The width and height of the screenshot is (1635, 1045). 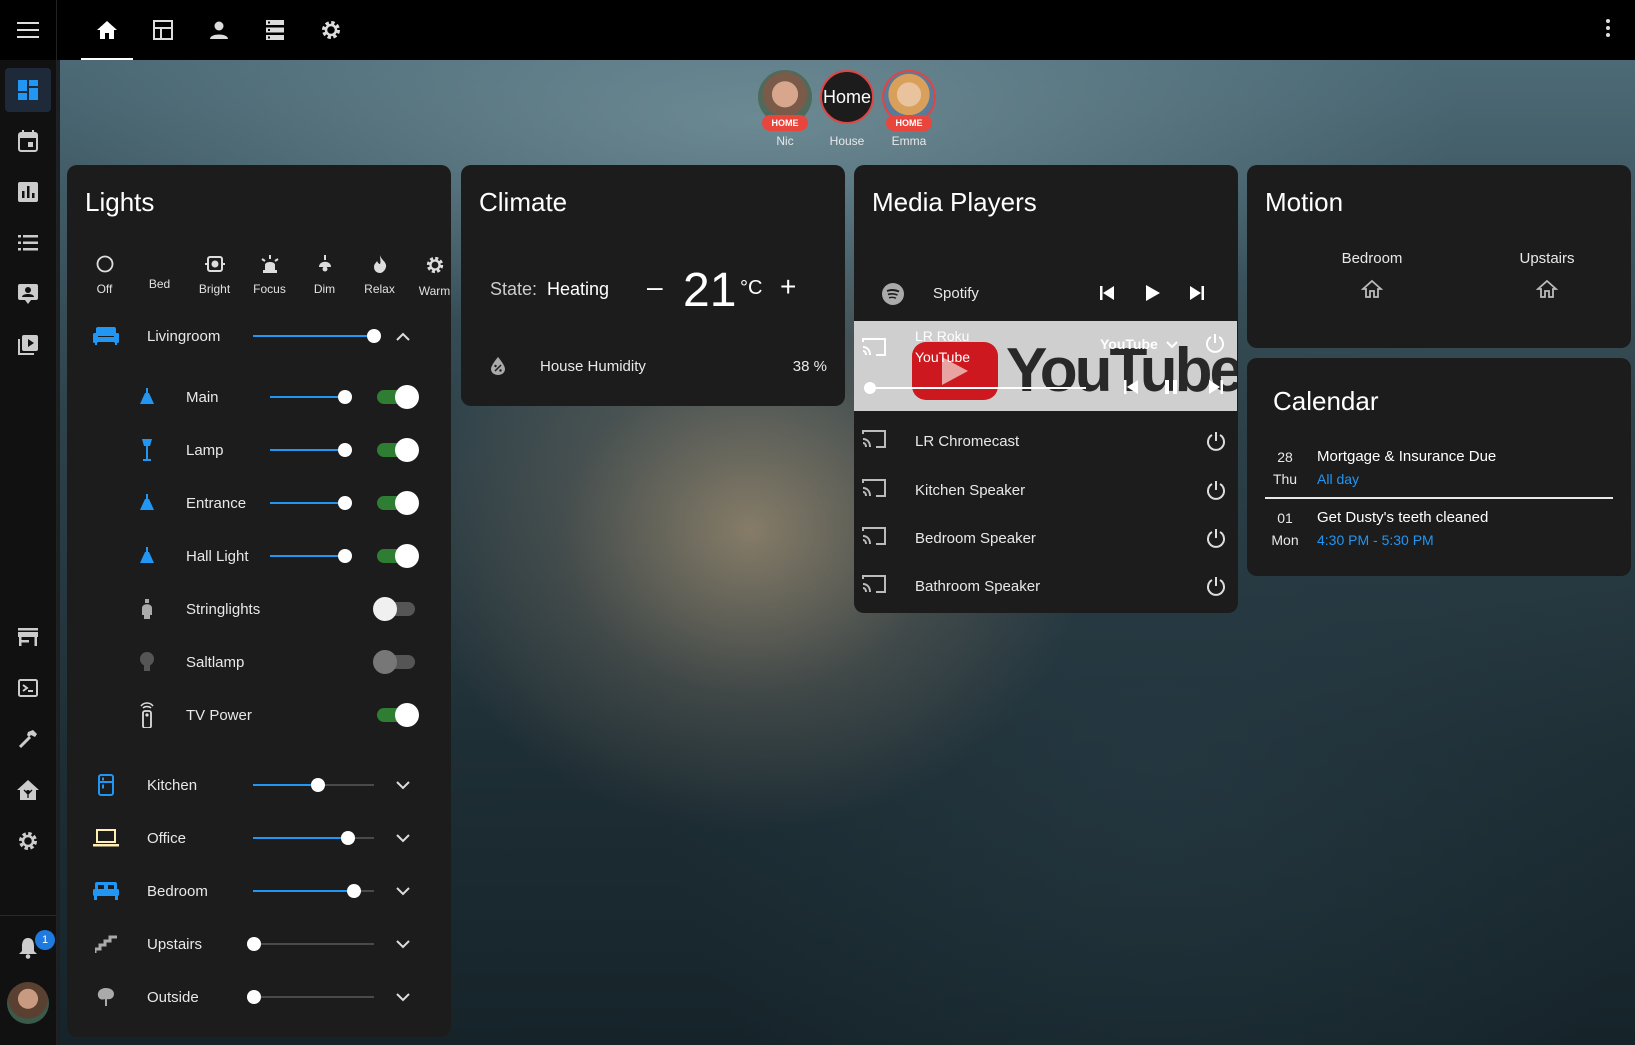 What do you see at coordinates (259, 450) in the screenshot?
I see `light-lamp: Lamp` at bounding box center [259, 450].